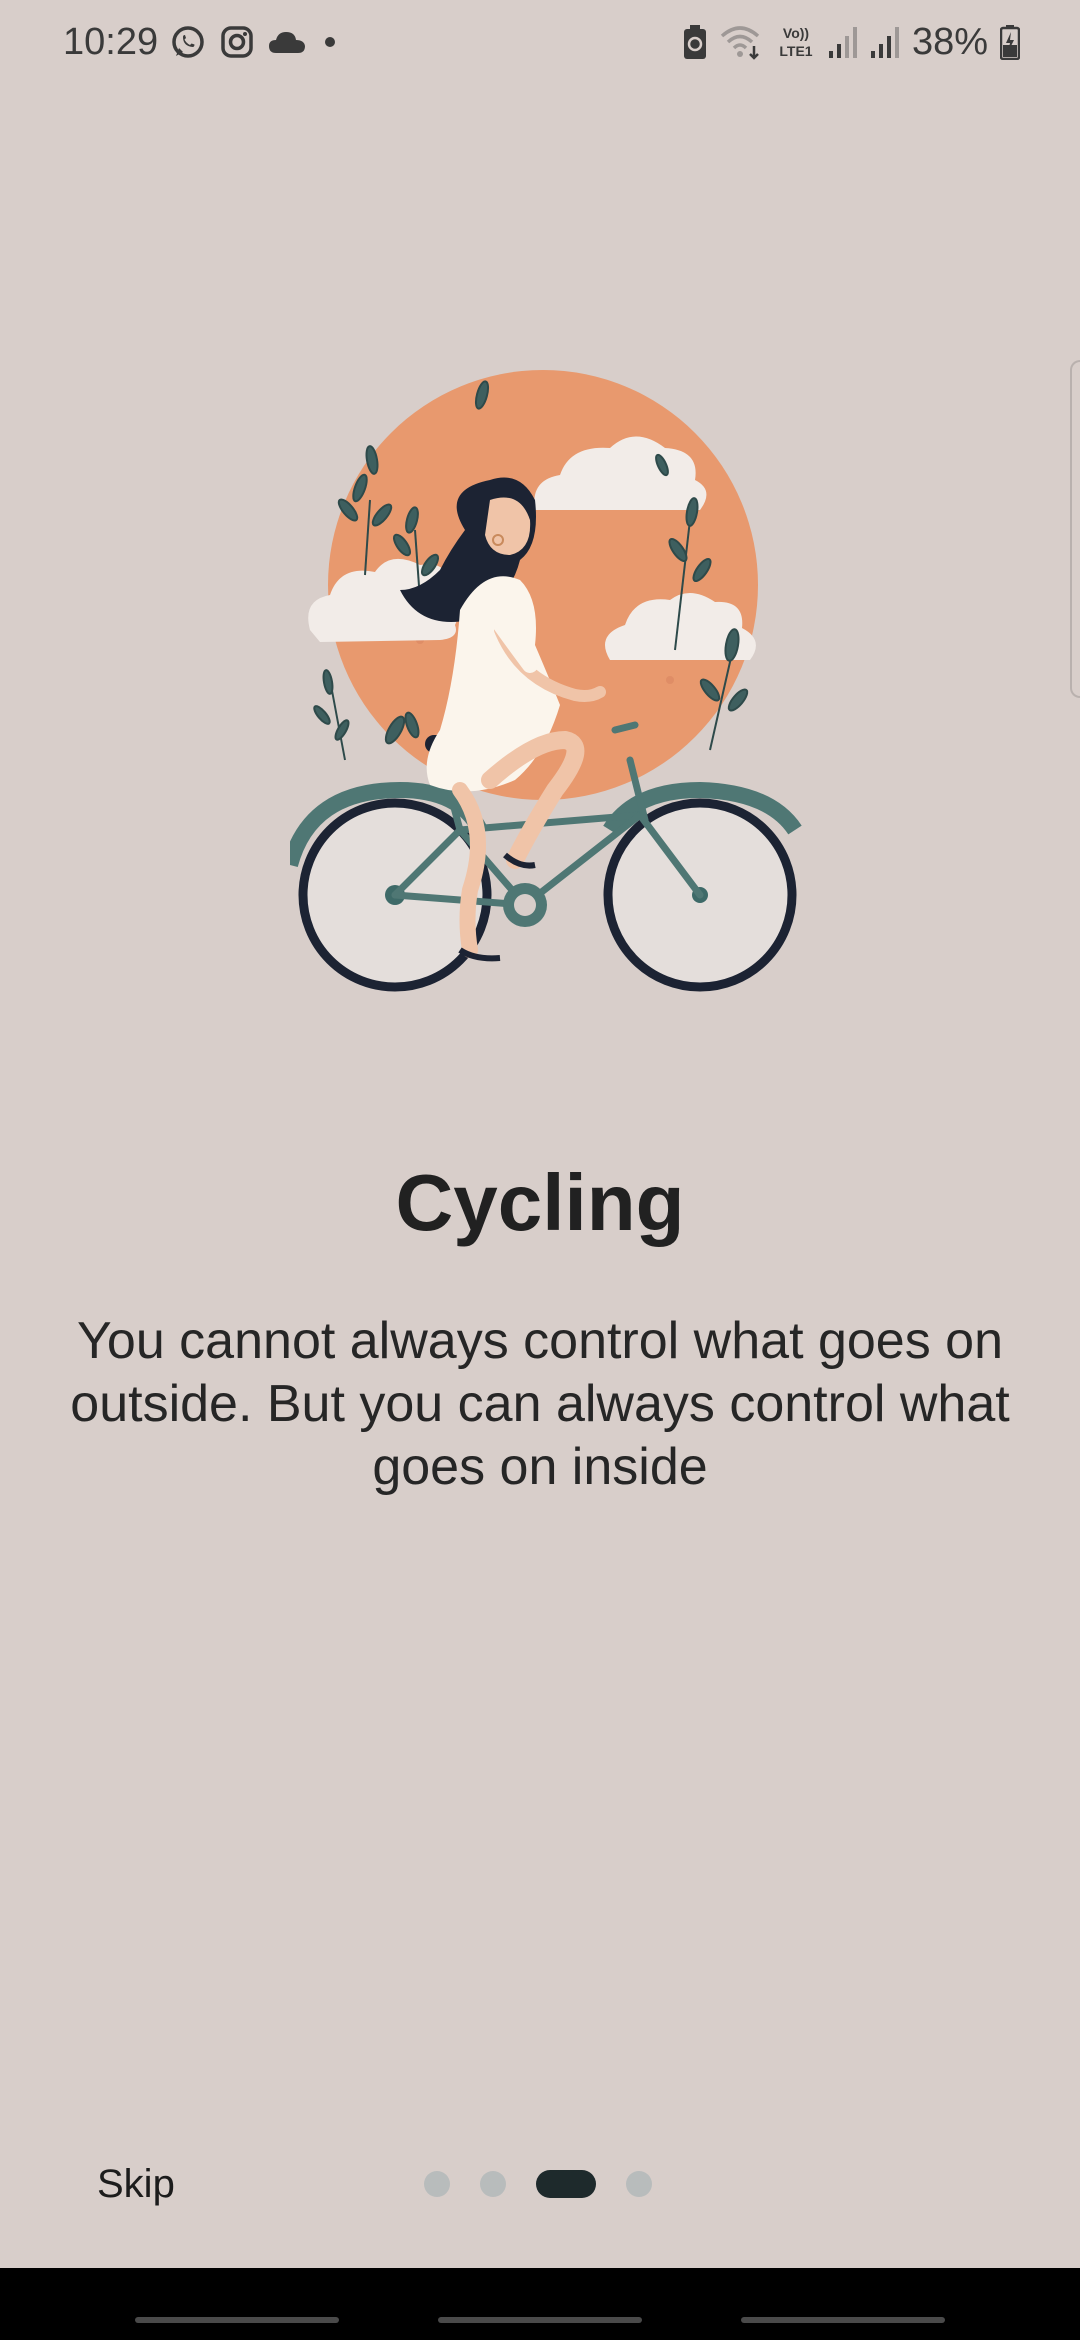 The height and width of the screenshot is (2340, 1080). What do you see at coordinates (237, 2320) in the screenshot?
I see `nav-recent-apps-handle` at bounding box center [237, 2320].